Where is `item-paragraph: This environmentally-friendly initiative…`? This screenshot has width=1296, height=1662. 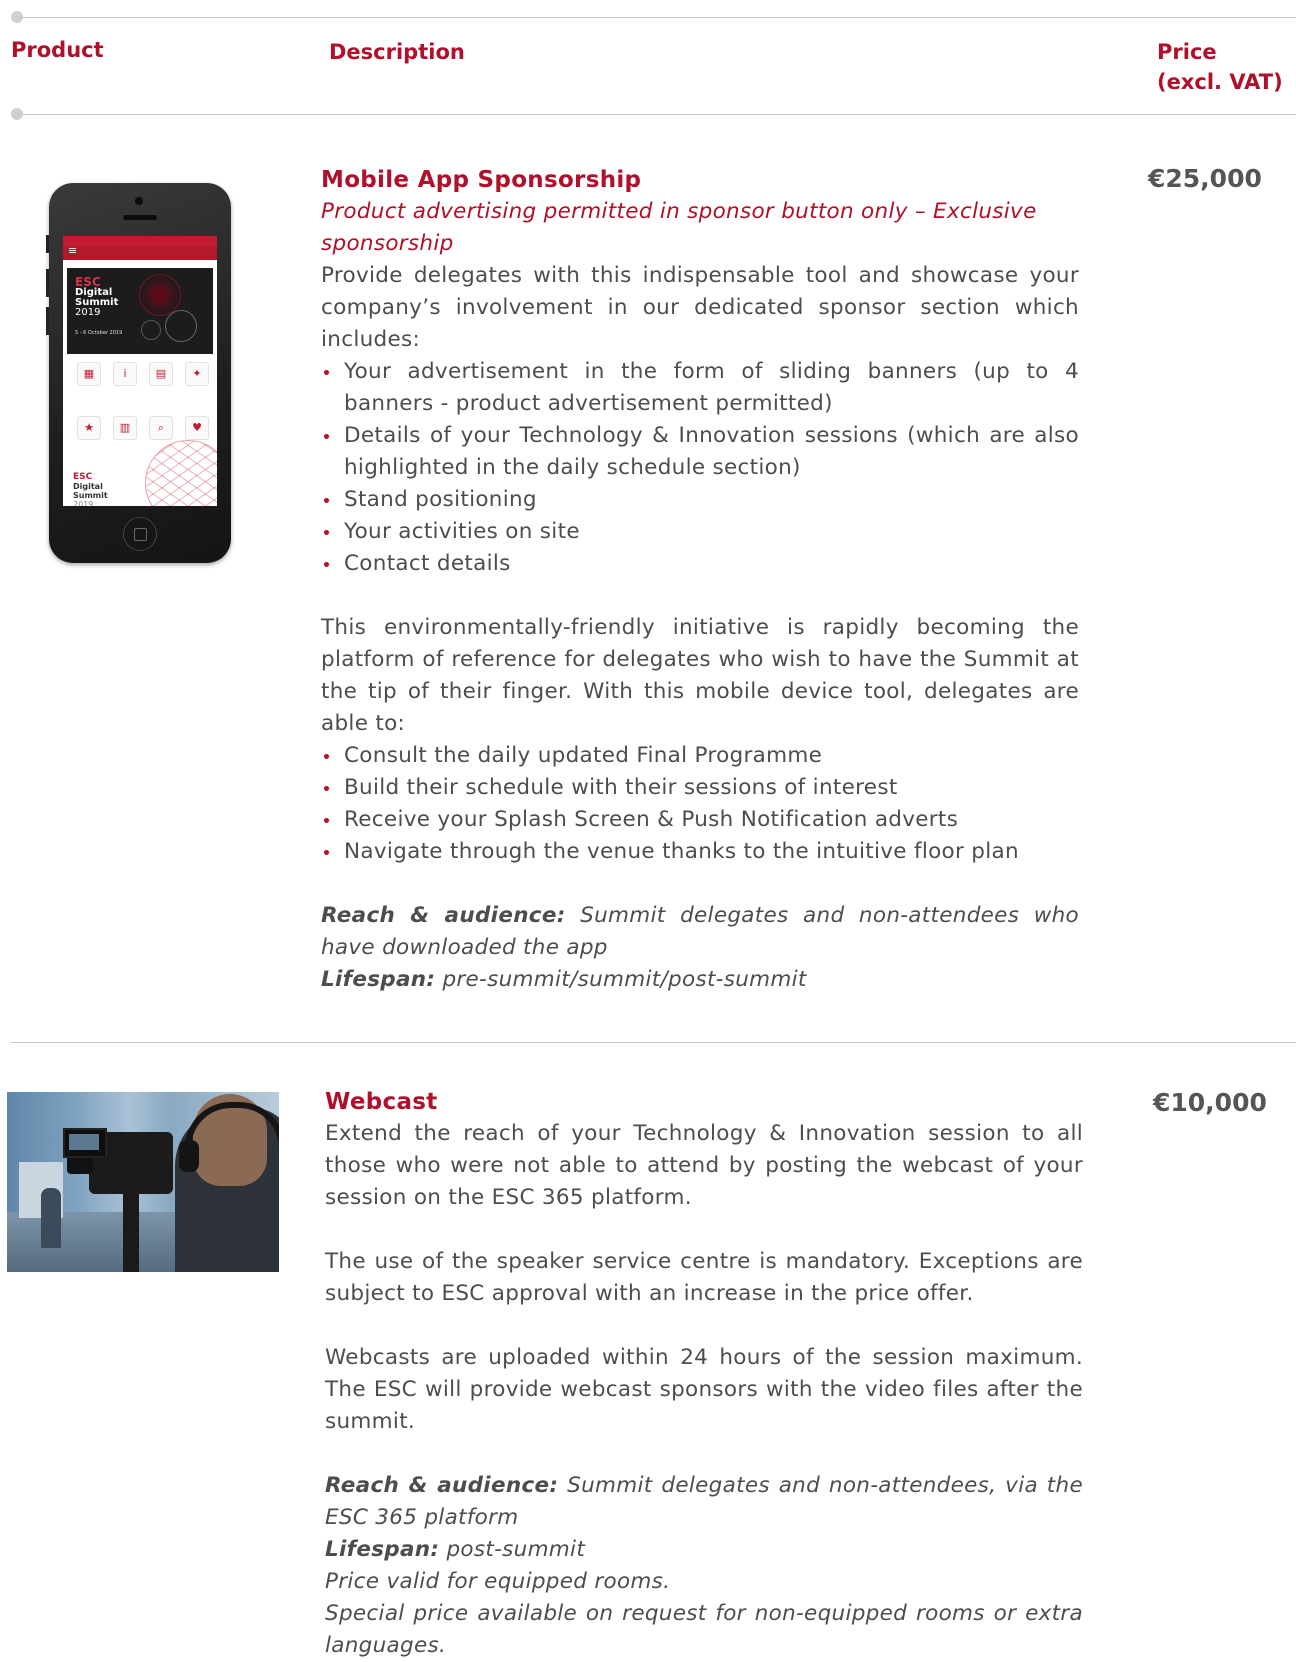 item-paragraph: This environmentally-friendly initiative… is located at coordinates (700, 675).